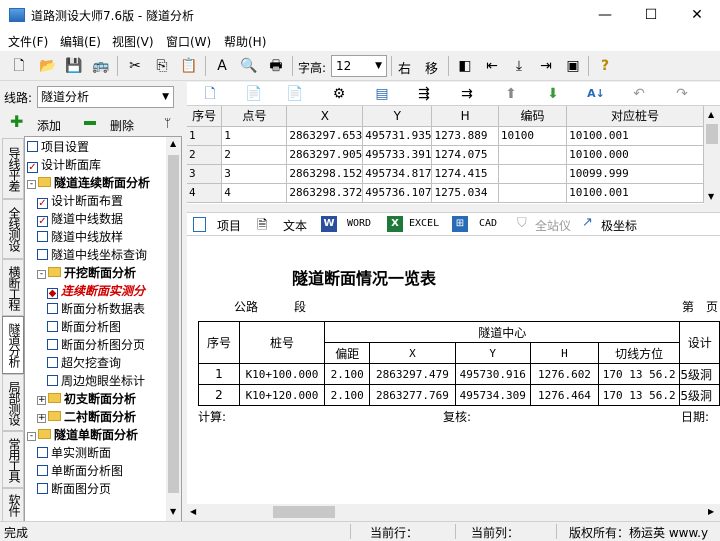 This screenshot has width=720, height=541. What do you see at coordinates (397, 136) in the screenshot?
I see `grid-cell: 495731.935` at bounding box center [397, 136].